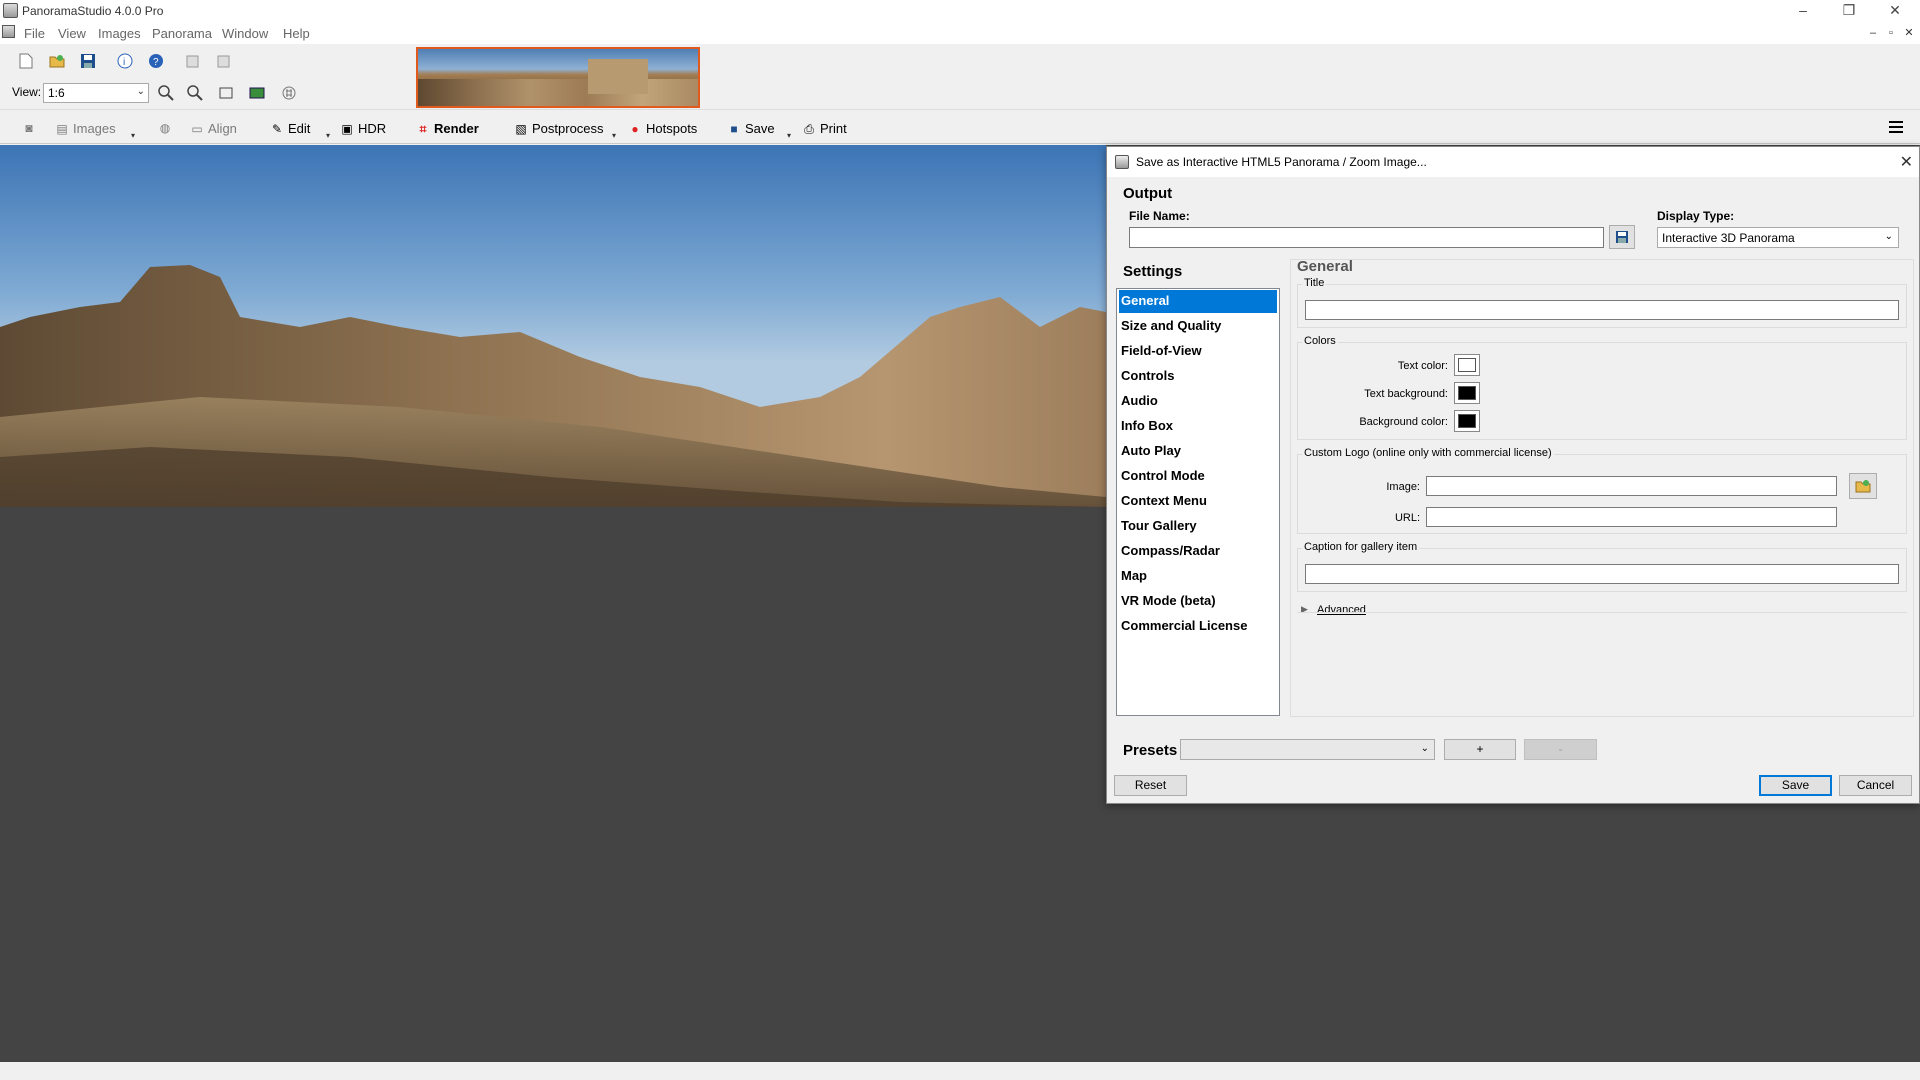  What do you see at coordinates (10, 10) in the screenshot?
I see `app-icon` at bounding box center [10, 10].